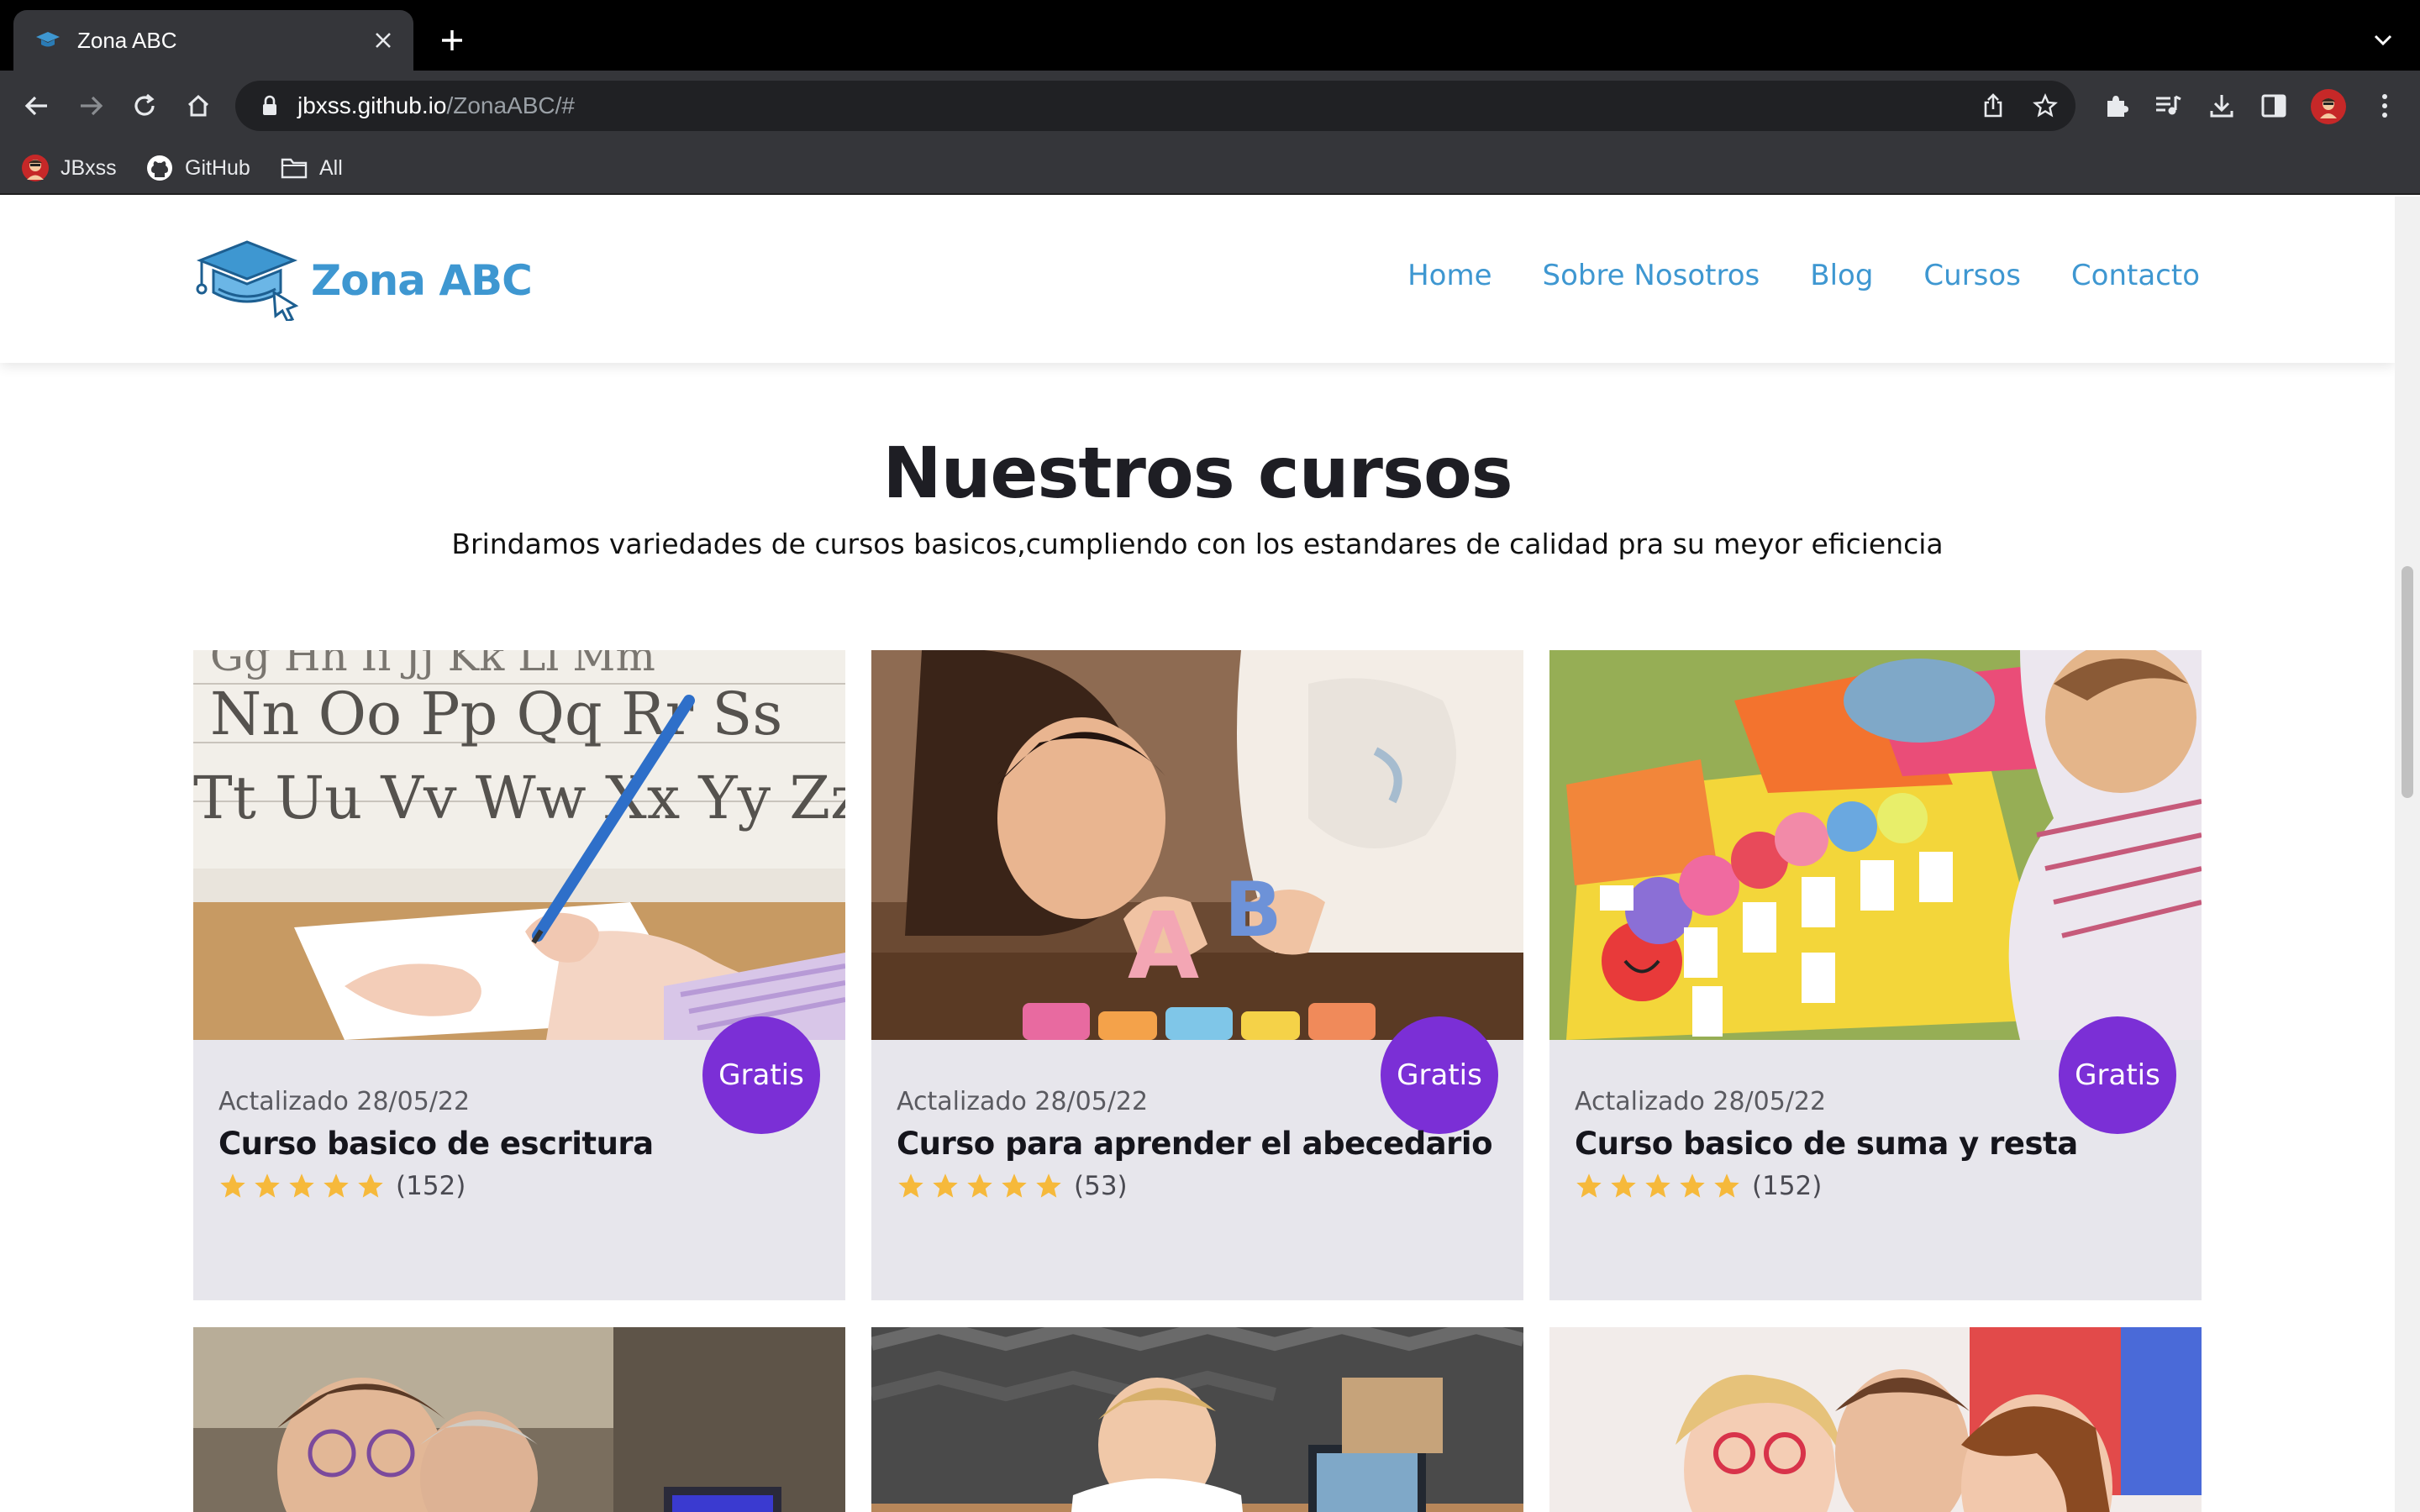 The width and height of the screenshot is (2420, 1512). Describe the element at coordinates (1197, 1419) in the screenshot. I see `course-card-image-boy-laptop` at that location.